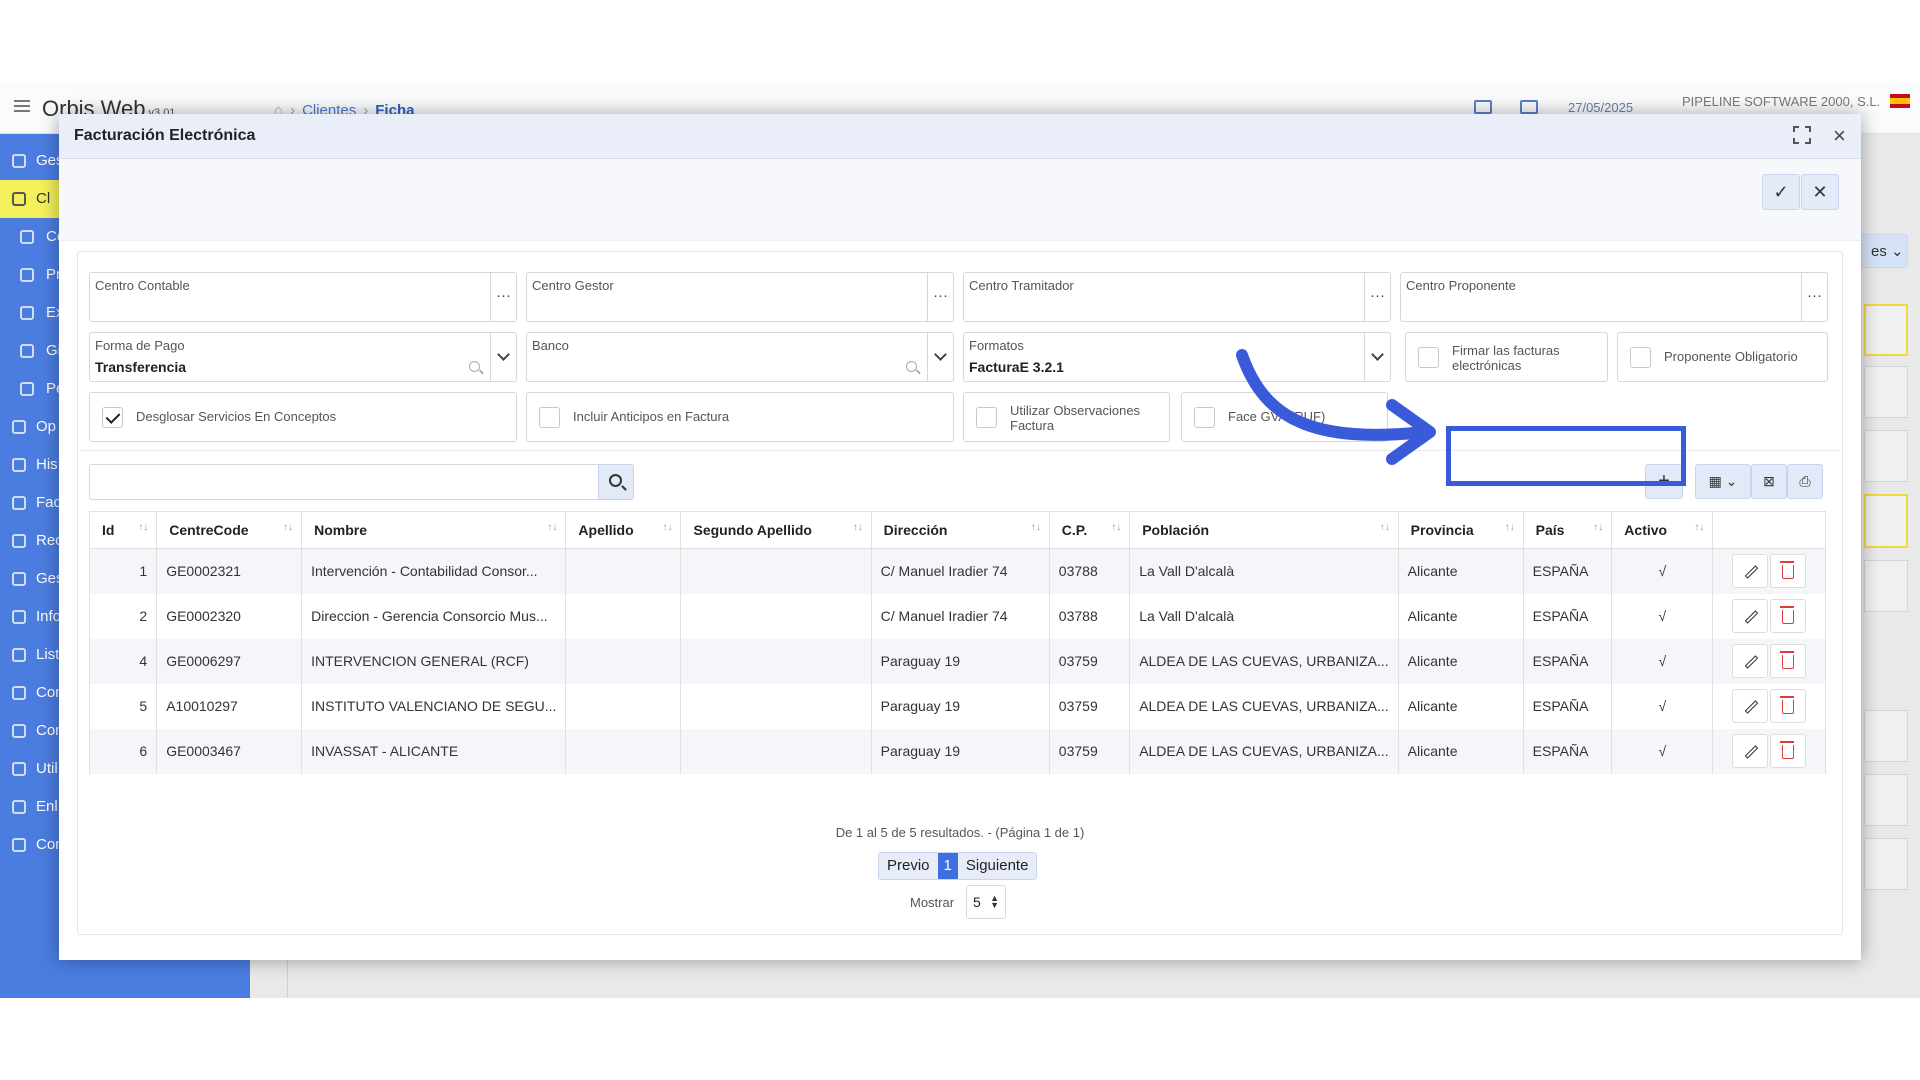  I want to click on maximize-icon, so click(1802, 135).